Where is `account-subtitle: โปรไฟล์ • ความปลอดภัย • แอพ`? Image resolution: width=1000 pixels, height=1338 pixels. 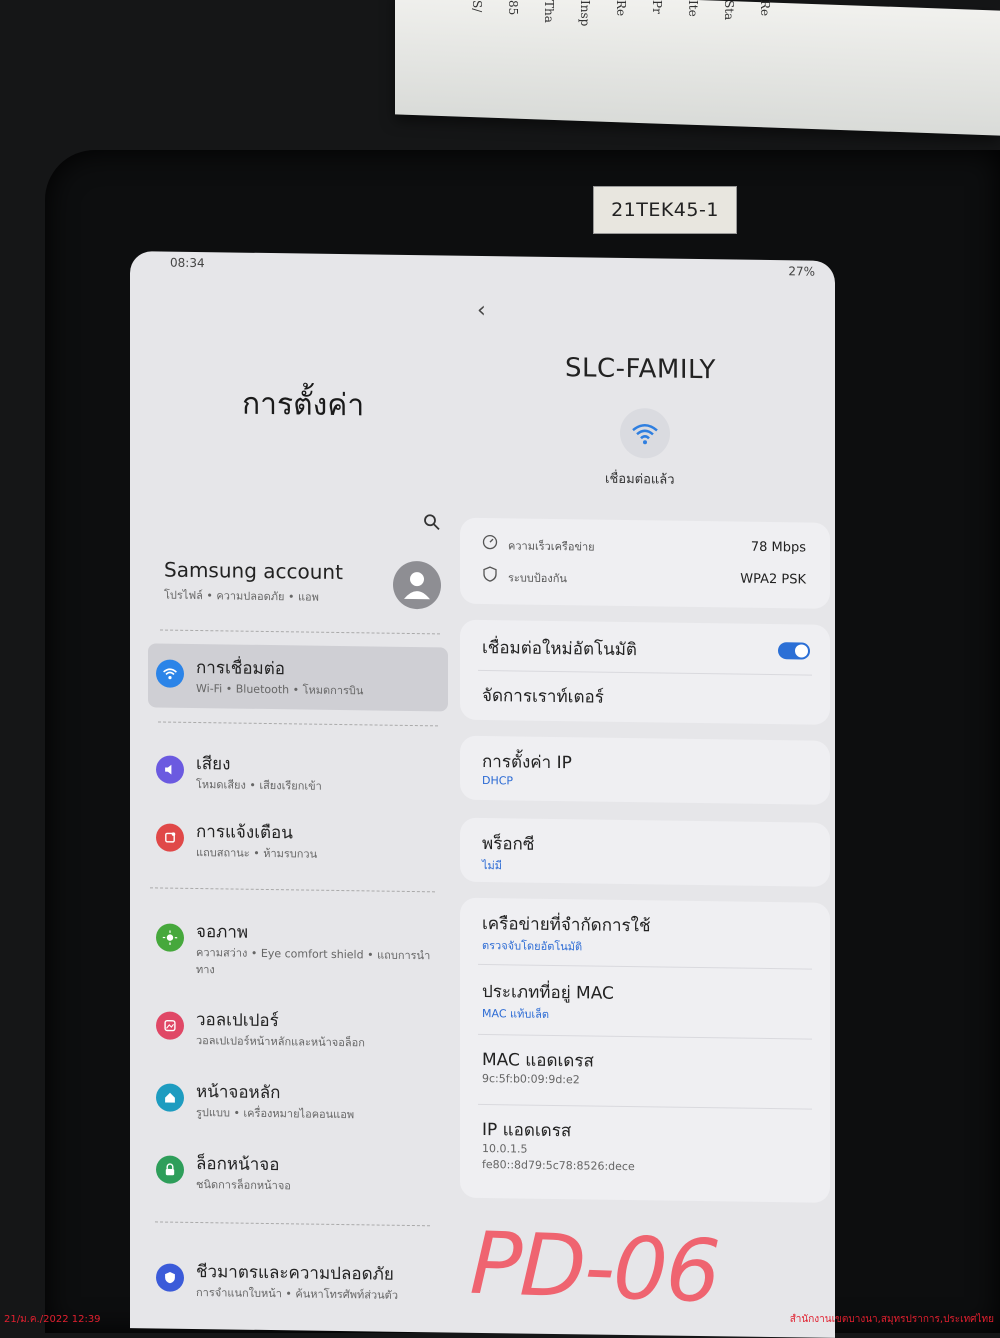
account-subtitle: โปรไฟล์ • ความปลอดภัย • แอพ is located at coordinates (241, 596).